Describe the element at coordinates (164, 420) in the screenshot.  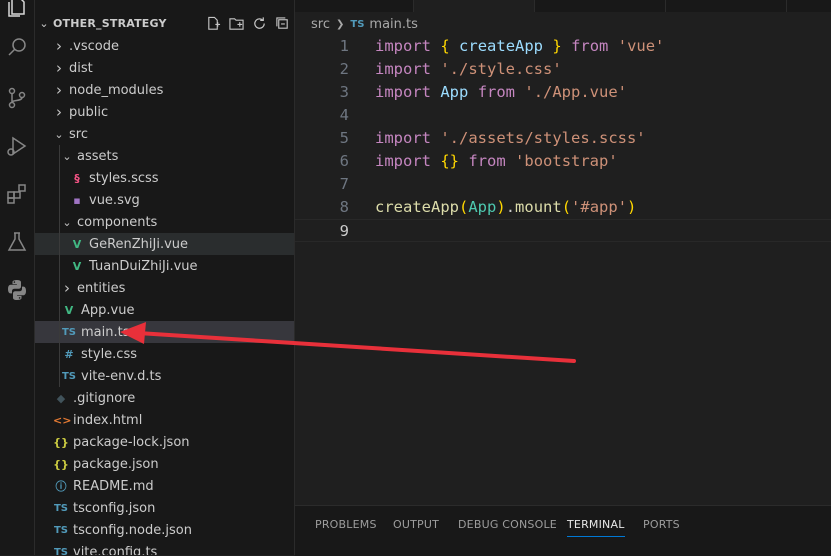
I see `file-item: <> index.html` at that location.